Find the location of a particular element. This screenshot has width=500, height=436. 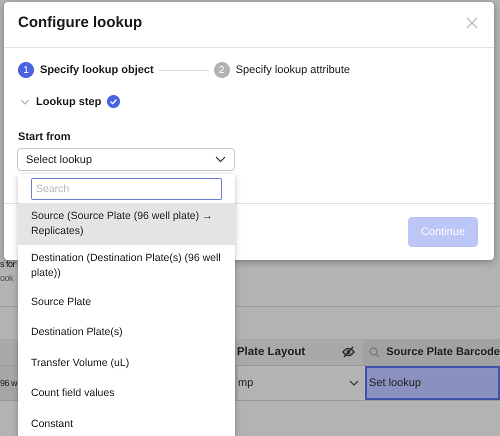

close-icon is located at coordinates (472, 22).